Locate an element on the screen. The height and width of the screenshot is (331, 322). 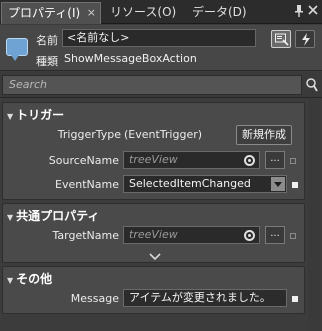
tab-properties-label: プロパティ(I) is located at coordinates (44, 13).